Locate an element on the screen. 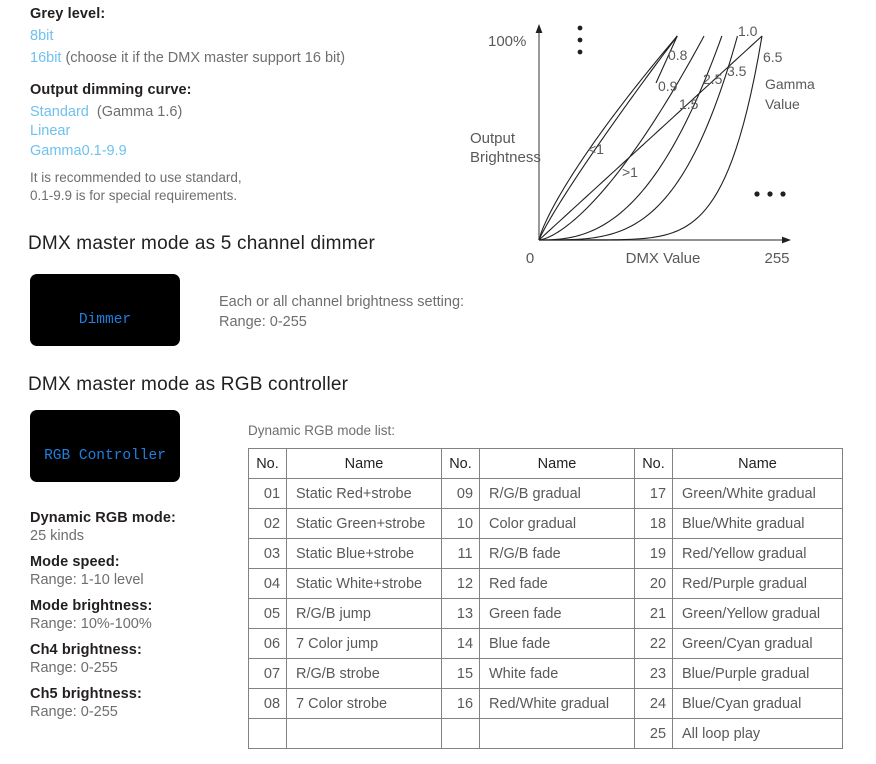  gamma-label-1: 0.9 is located at coordinates (668, 86).